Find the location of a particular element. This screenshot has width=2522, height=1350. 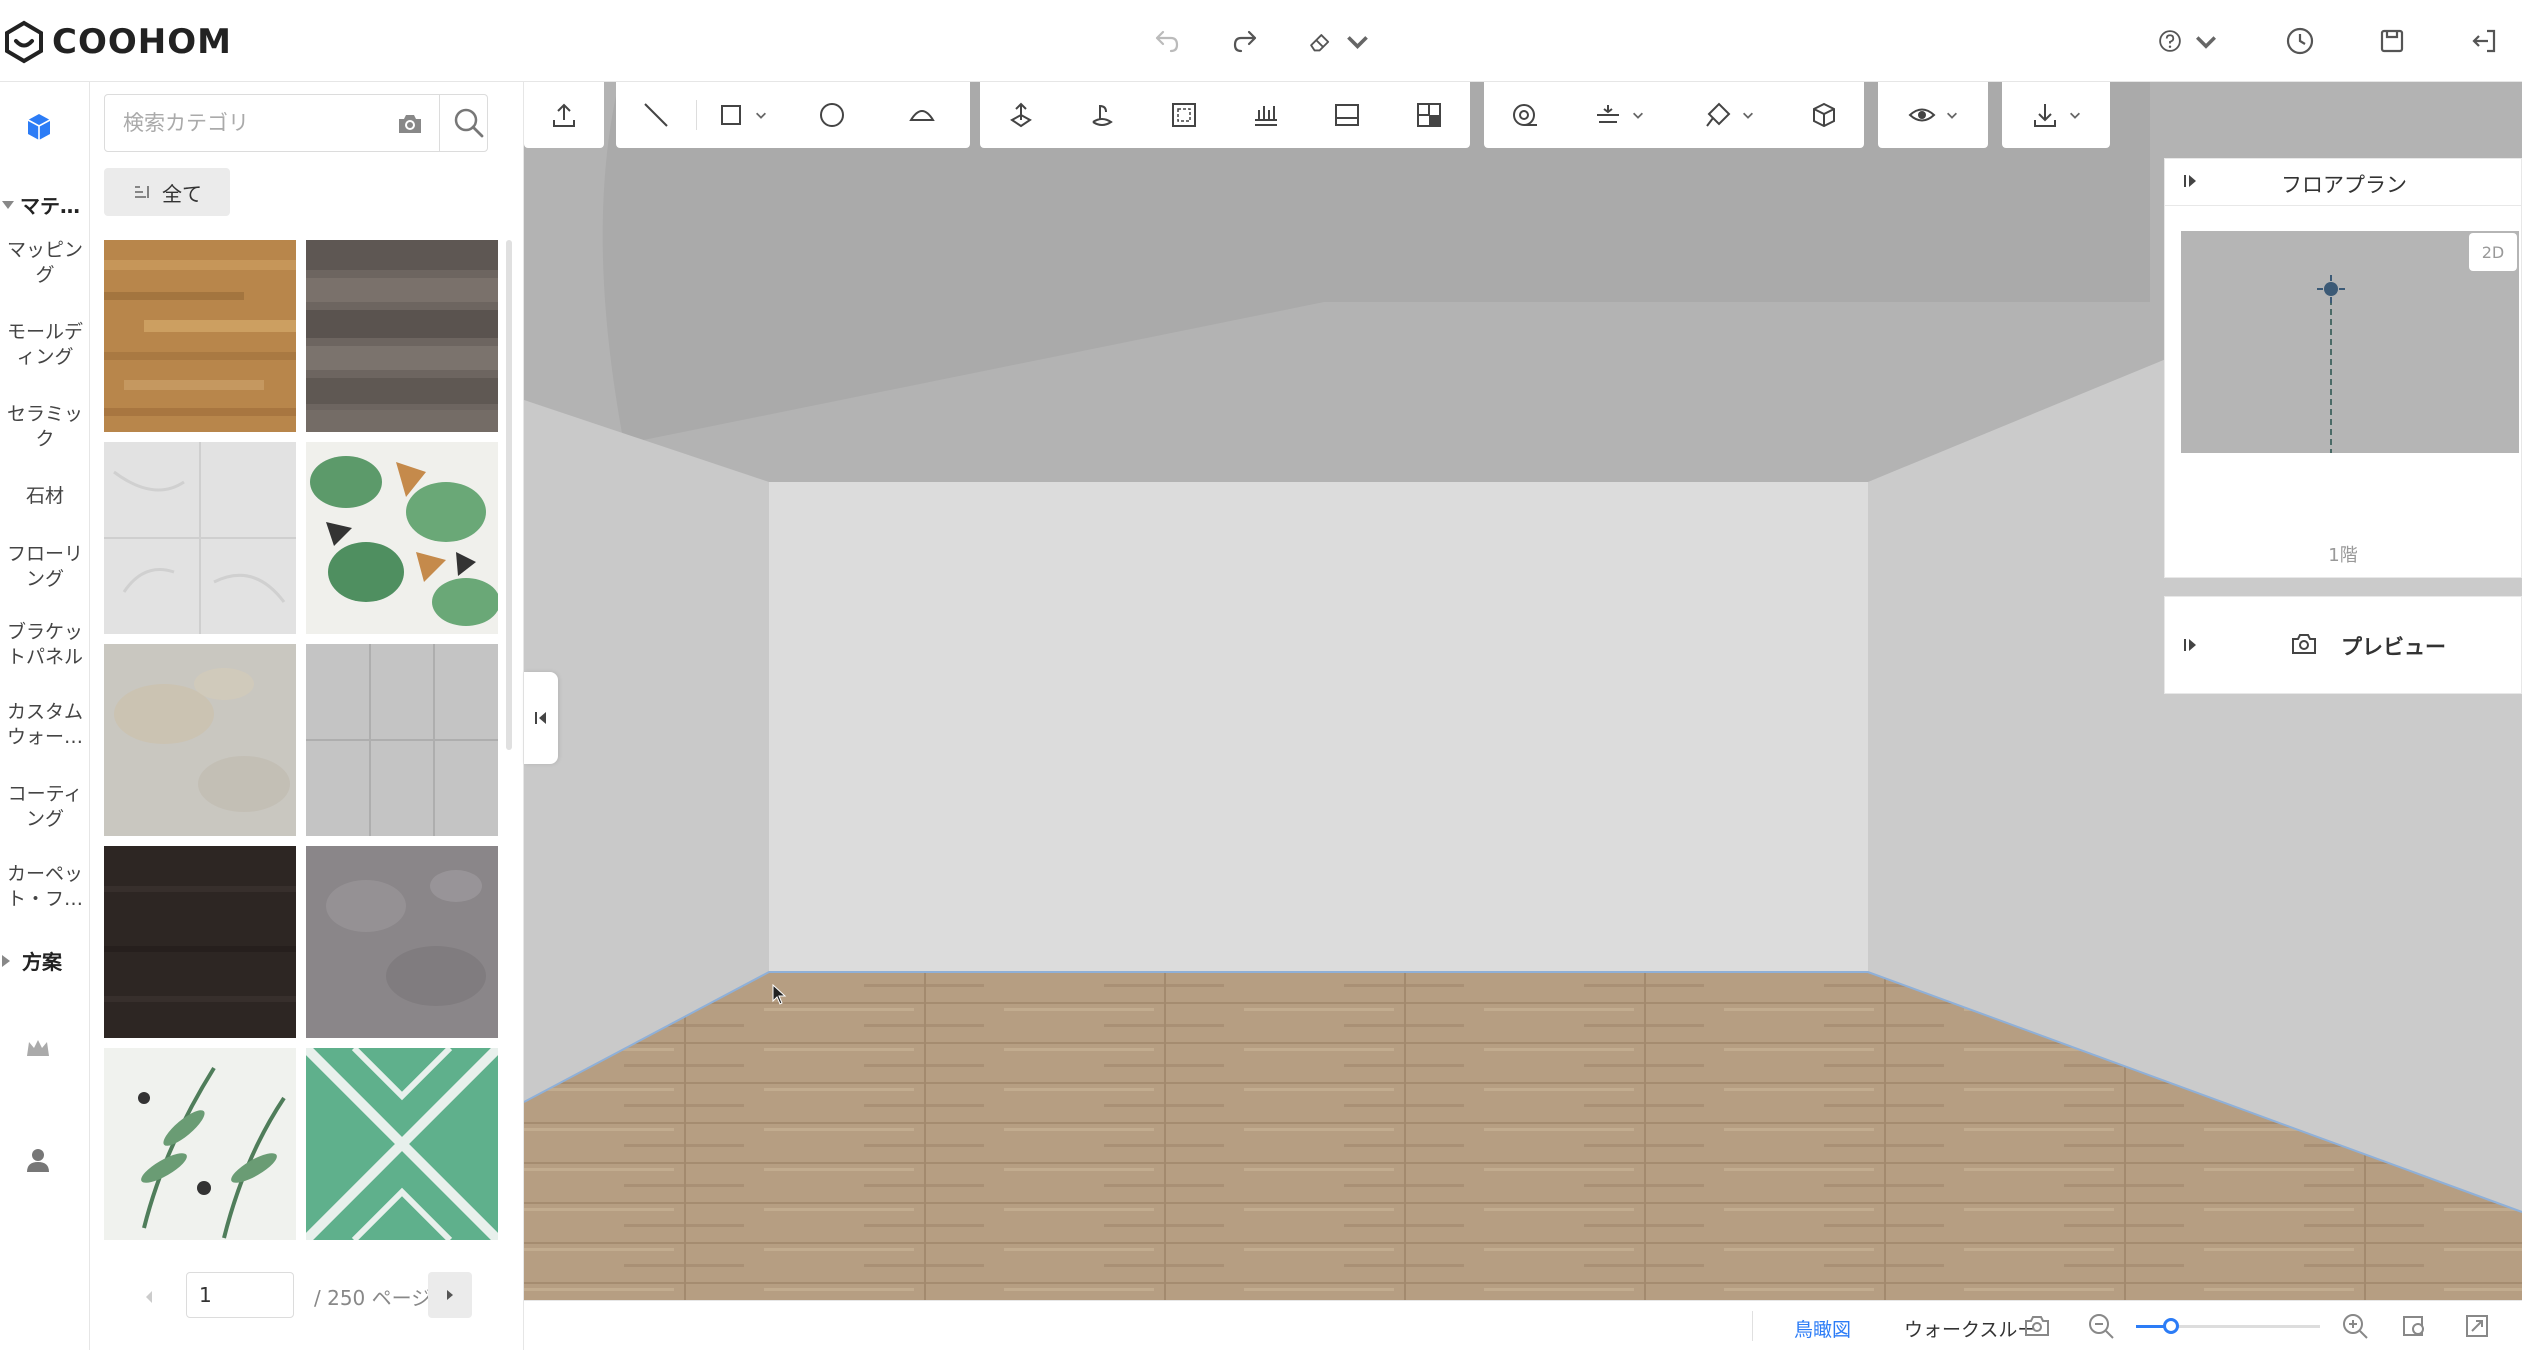

plans-section-header: 方案 is located at coordinates (45, 960).